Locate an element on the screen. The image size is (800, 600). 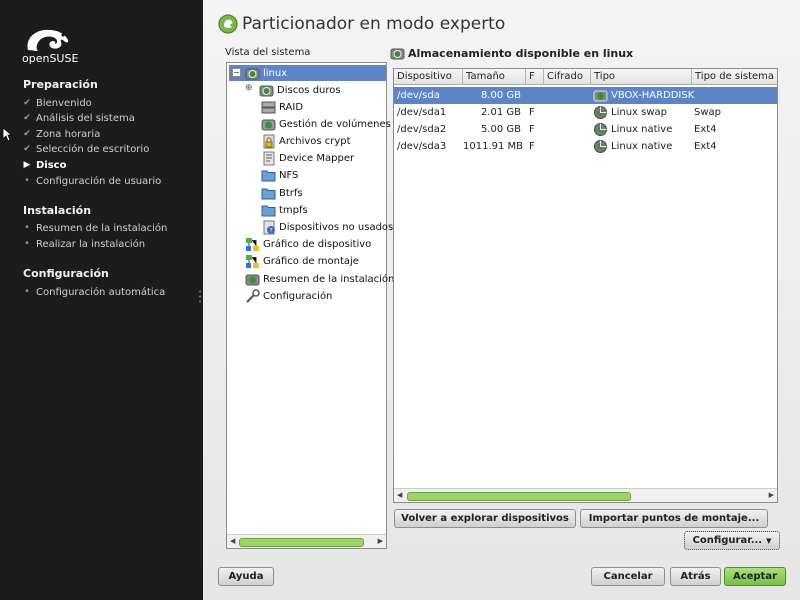
step-label: Selección de escritorio is located at coordinates (93, 149).